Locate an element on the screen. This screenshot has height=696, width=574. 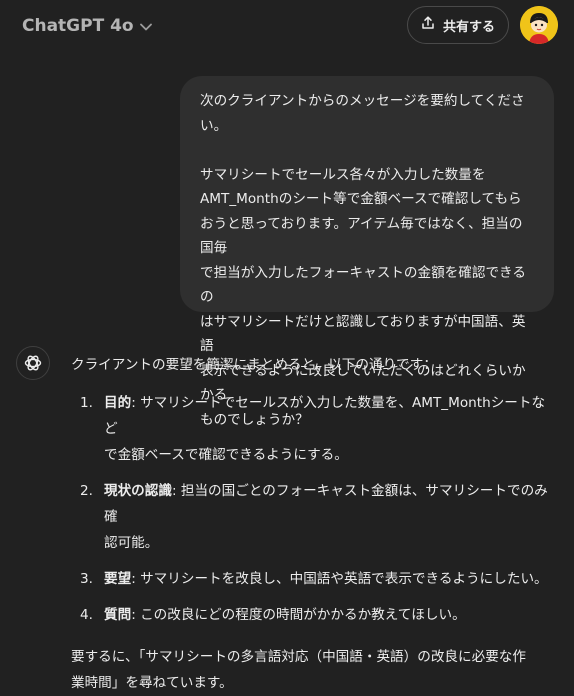
user-message-line: おうと思っております。アイテム毎ではなく、担当の国毎 is located at coordinates (361, 236).